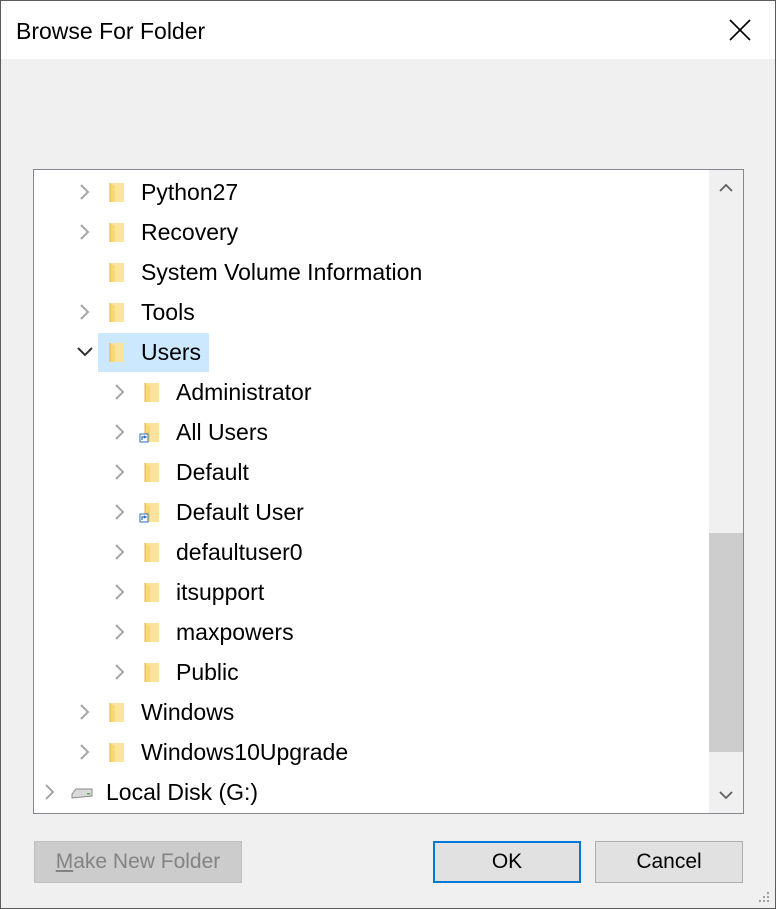 Image resolution: width=776 pixels, height=909 pixels. I want to click on tree-item: Users, so click(371, 352).